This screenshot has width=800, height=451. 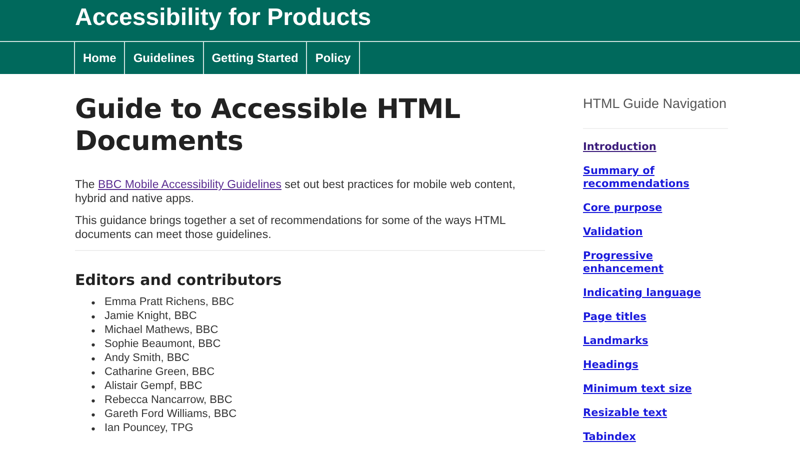 I want to click on guidelines-link: BBC Mobile Accessibility Guidelines, so click(x=190, y=185).